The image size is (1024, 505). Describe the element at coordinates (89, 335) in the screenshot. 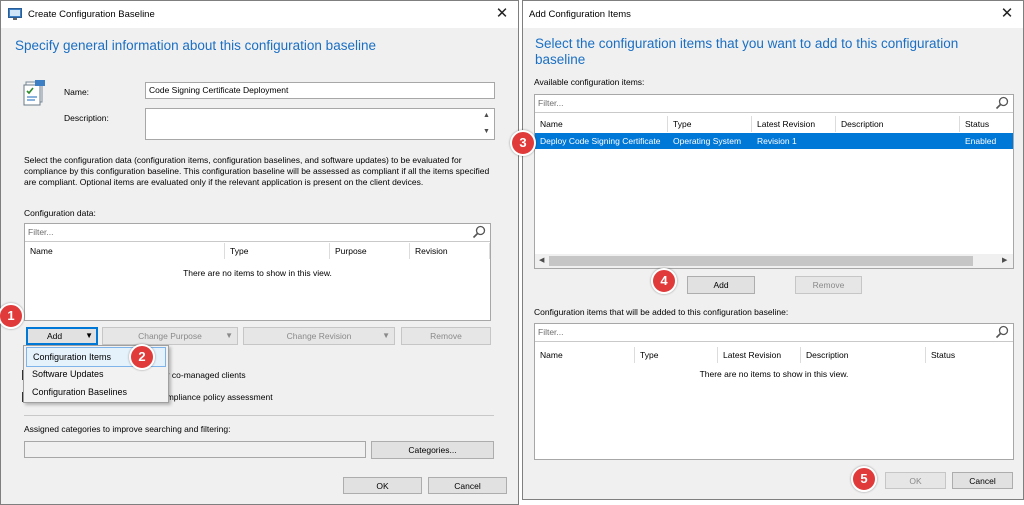

I see `dropdown-arrow-icon: ▼` at that location.